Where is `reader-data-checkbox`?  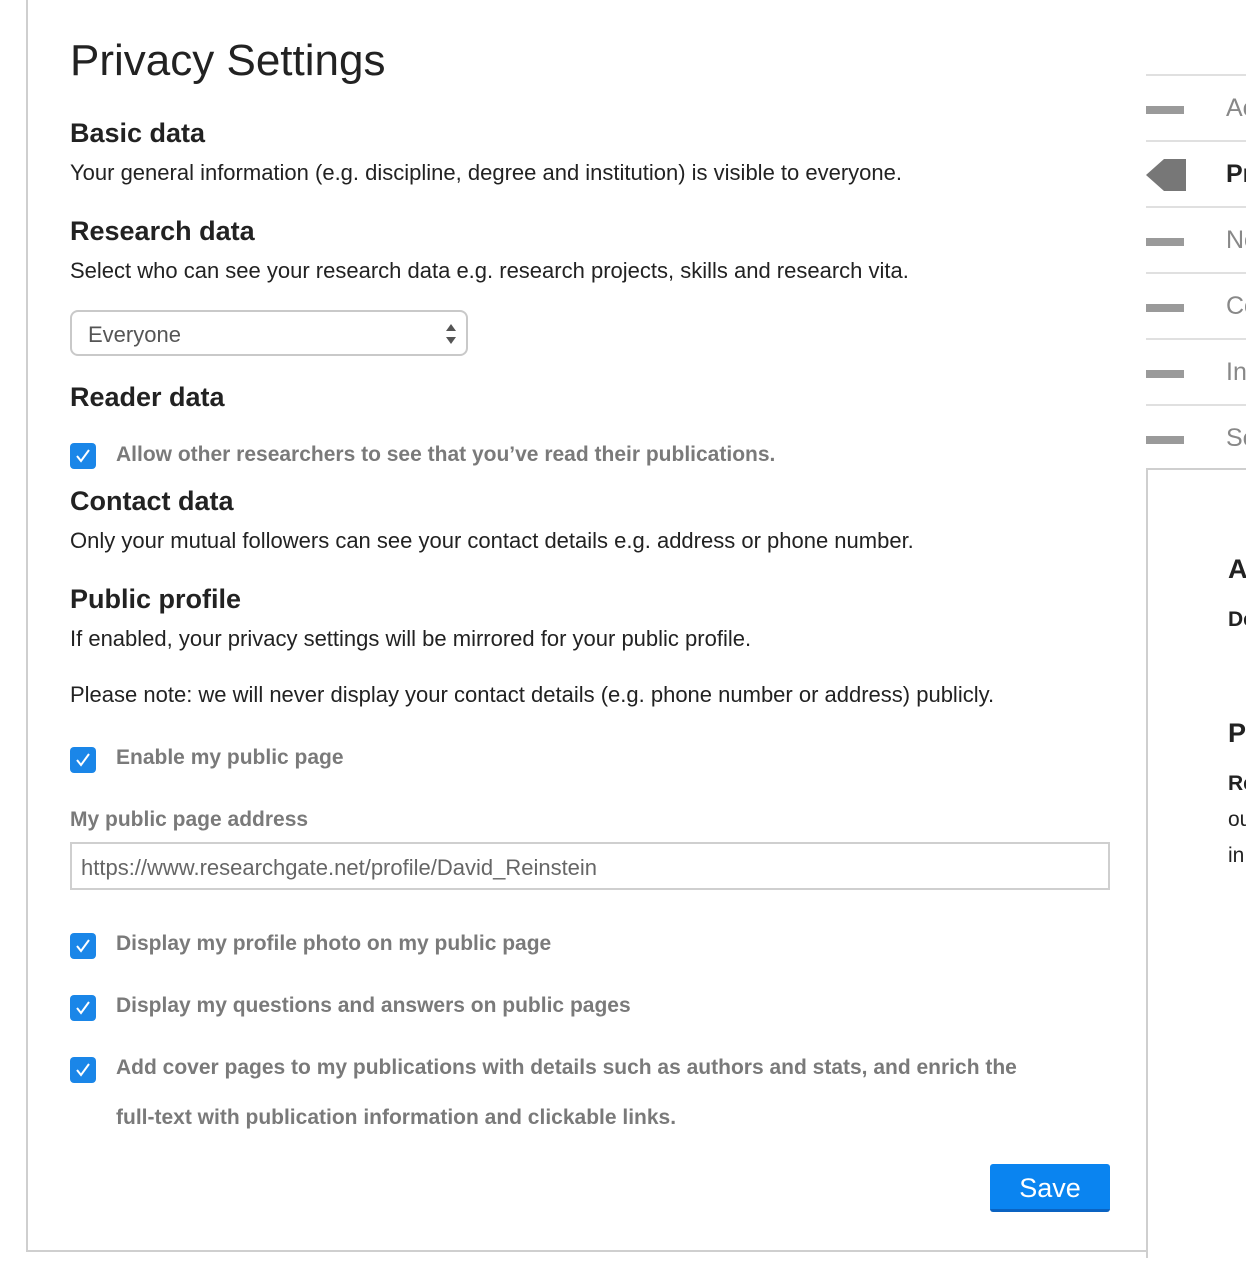 reader-data-checkbox is located at coordinates (83, 456).